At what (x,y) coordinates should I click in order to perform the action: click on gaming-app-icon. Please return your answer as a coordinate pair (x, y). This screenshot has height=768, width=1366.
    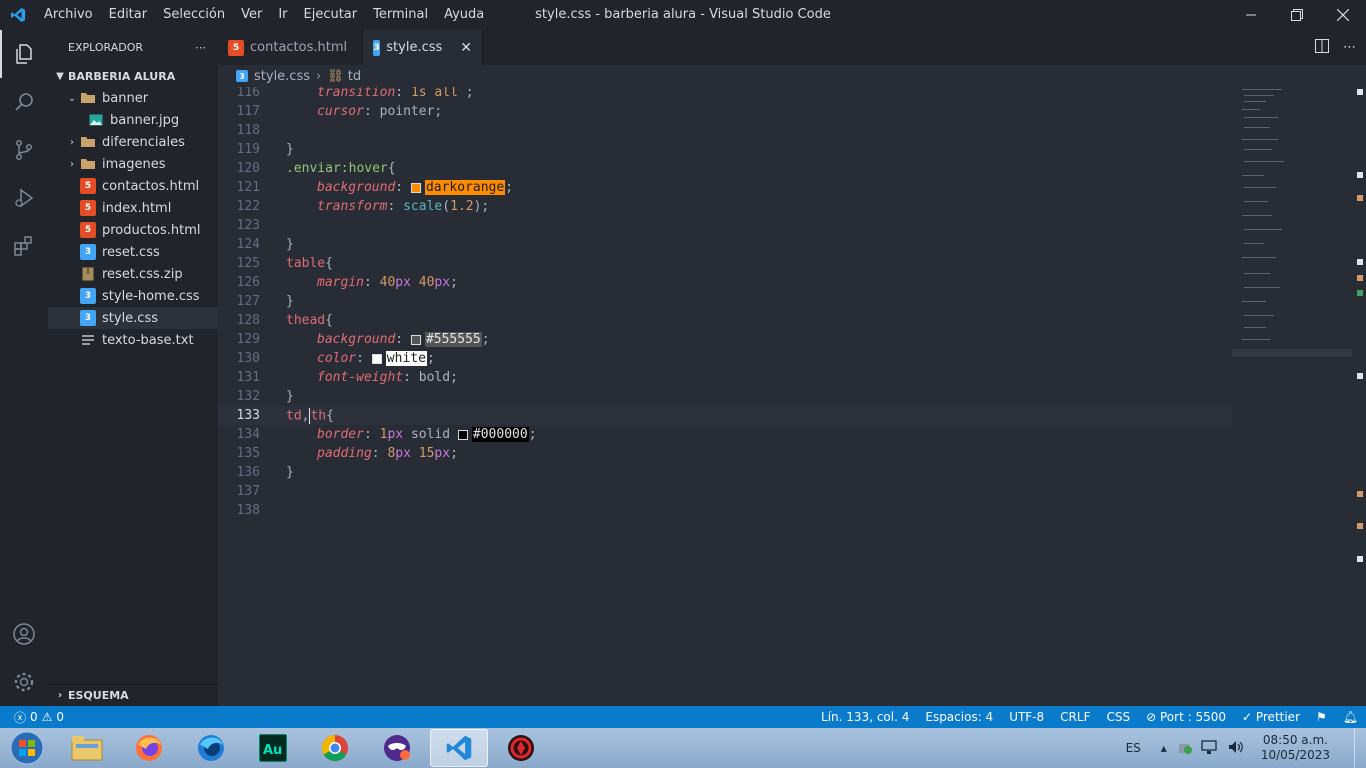
    Looking at the image, I should click on (521, 748).